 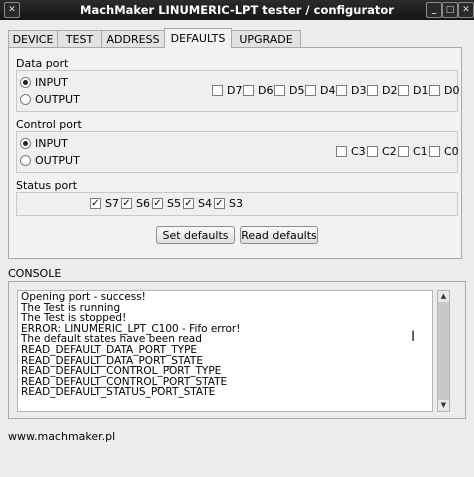 What do you see at coordinates (61, 436) in the screenshot?
I see `footer-website: www.machmaker.pl` at bounding box center [61, 436].